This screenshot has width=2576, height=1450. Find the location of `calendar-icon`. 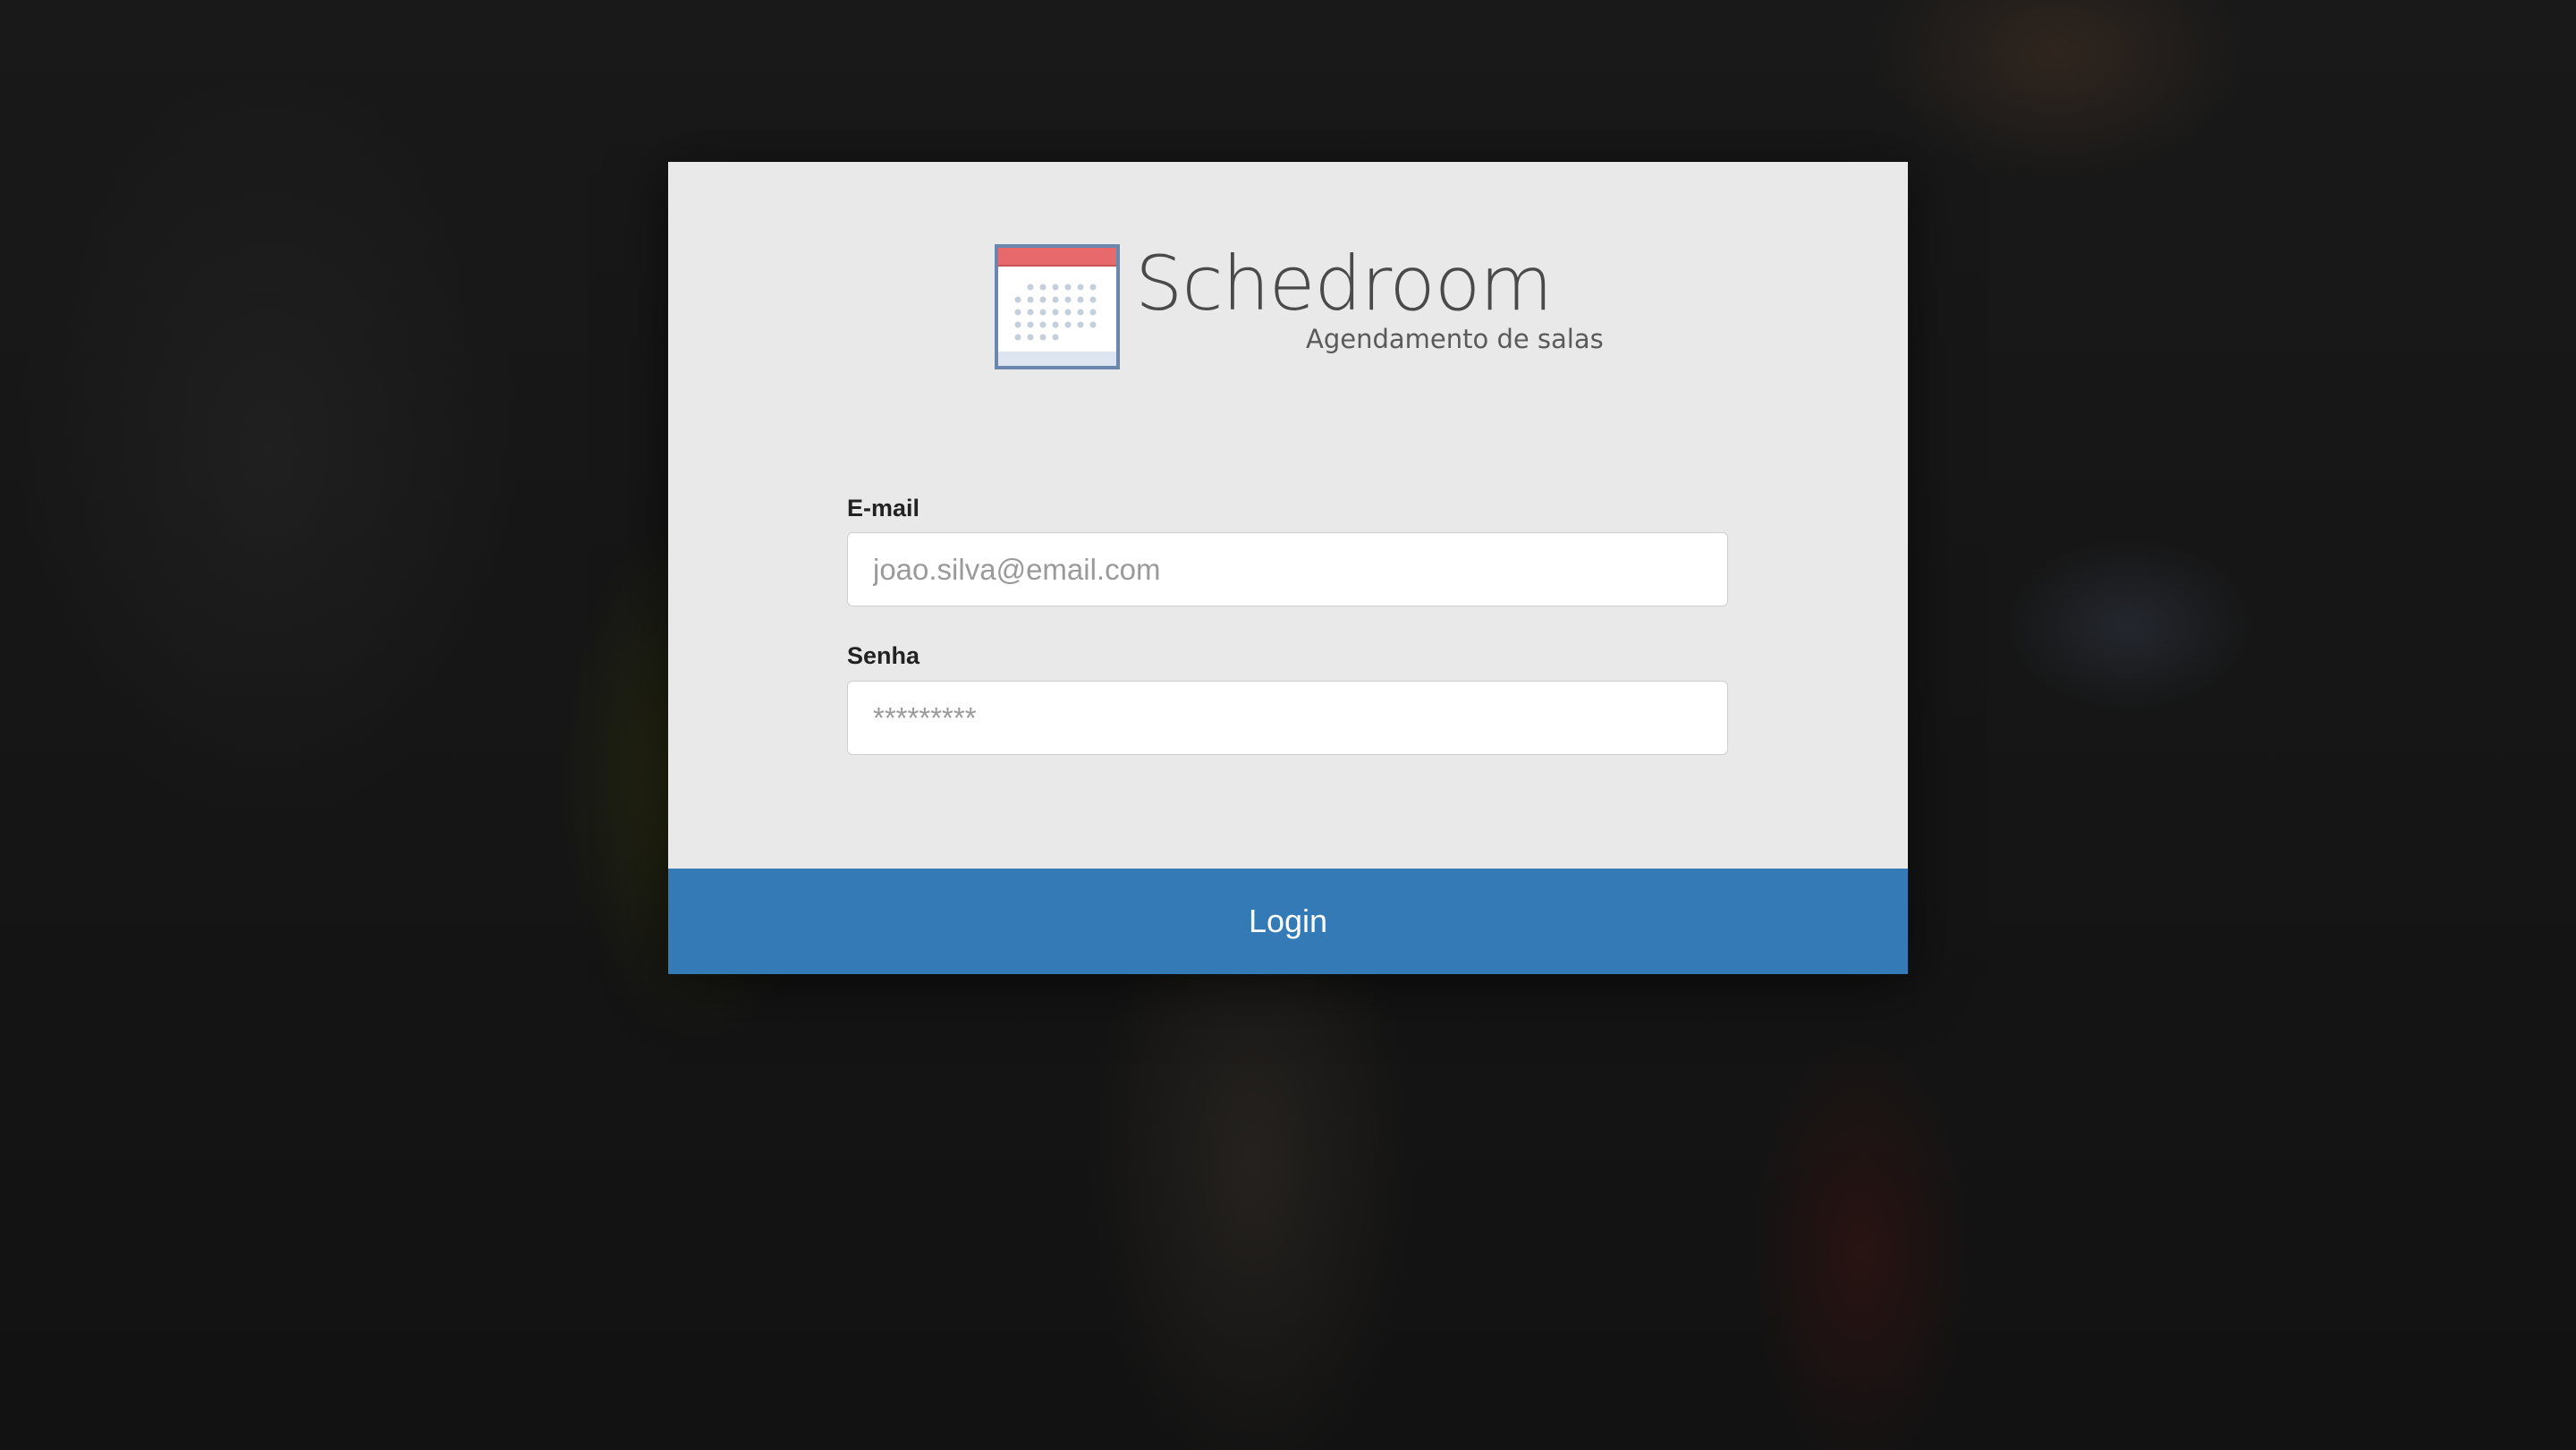

calendar-icon is located at coordinates (1057, 306).